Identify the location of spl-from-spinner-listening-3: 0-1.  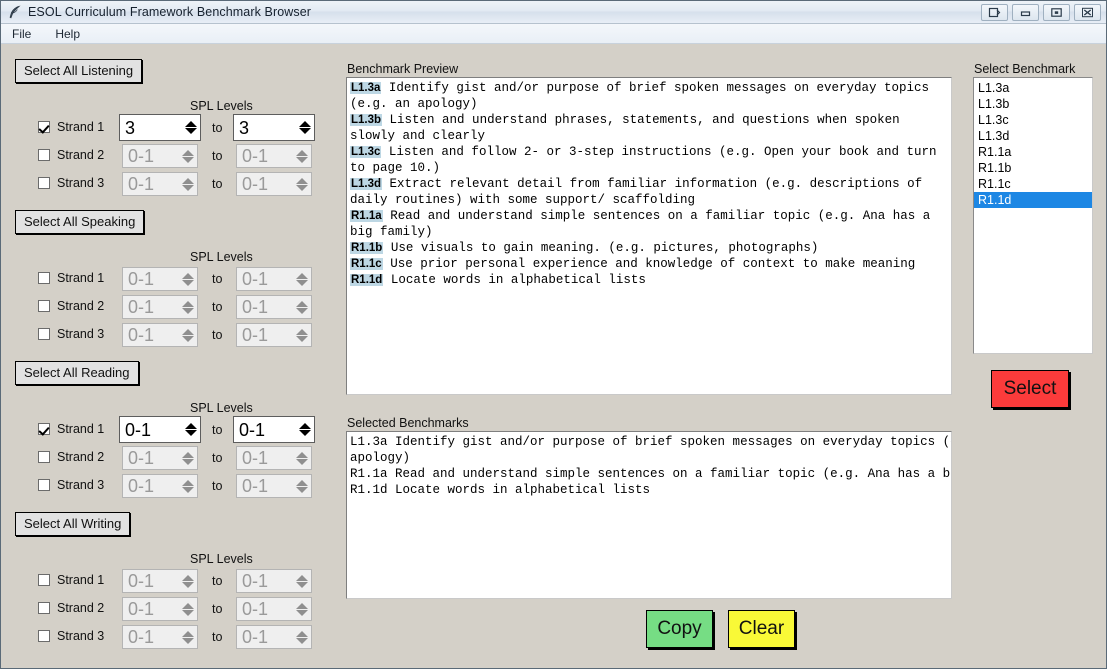
(160, 184).